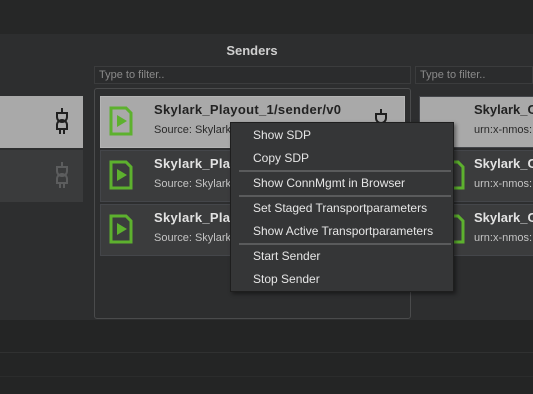 The width and height of the screenshot is (533, 394). I want to click on menu-item-show-active: Show Active Transportparameters, so click(342, 231).